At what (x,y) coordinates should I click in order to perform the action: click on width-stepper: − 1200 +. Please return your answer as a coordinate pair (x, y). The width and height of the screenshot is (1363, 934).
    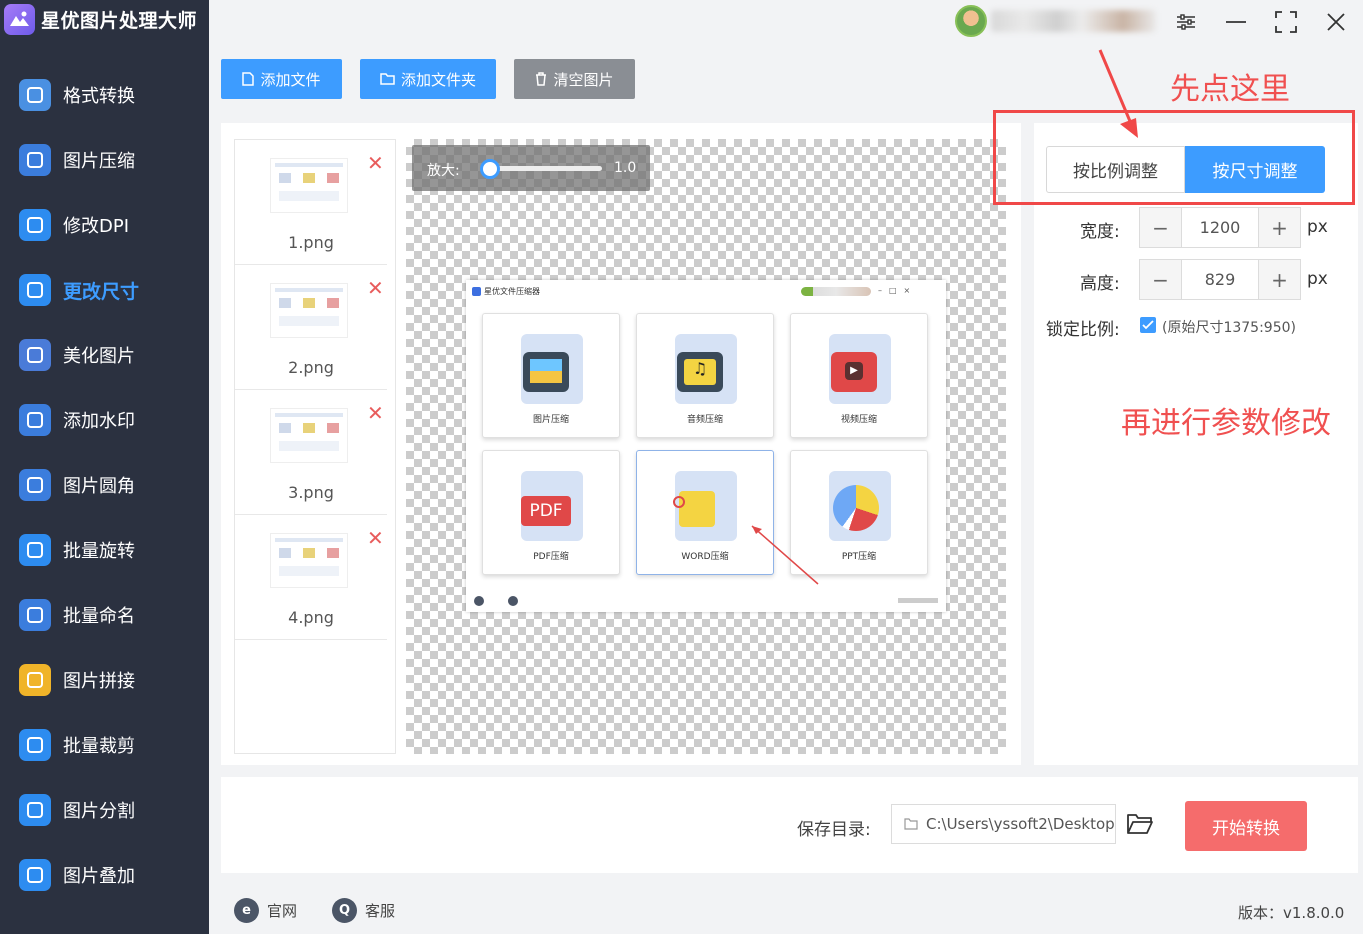
    Looking at the image, I should click on (1220, 227).